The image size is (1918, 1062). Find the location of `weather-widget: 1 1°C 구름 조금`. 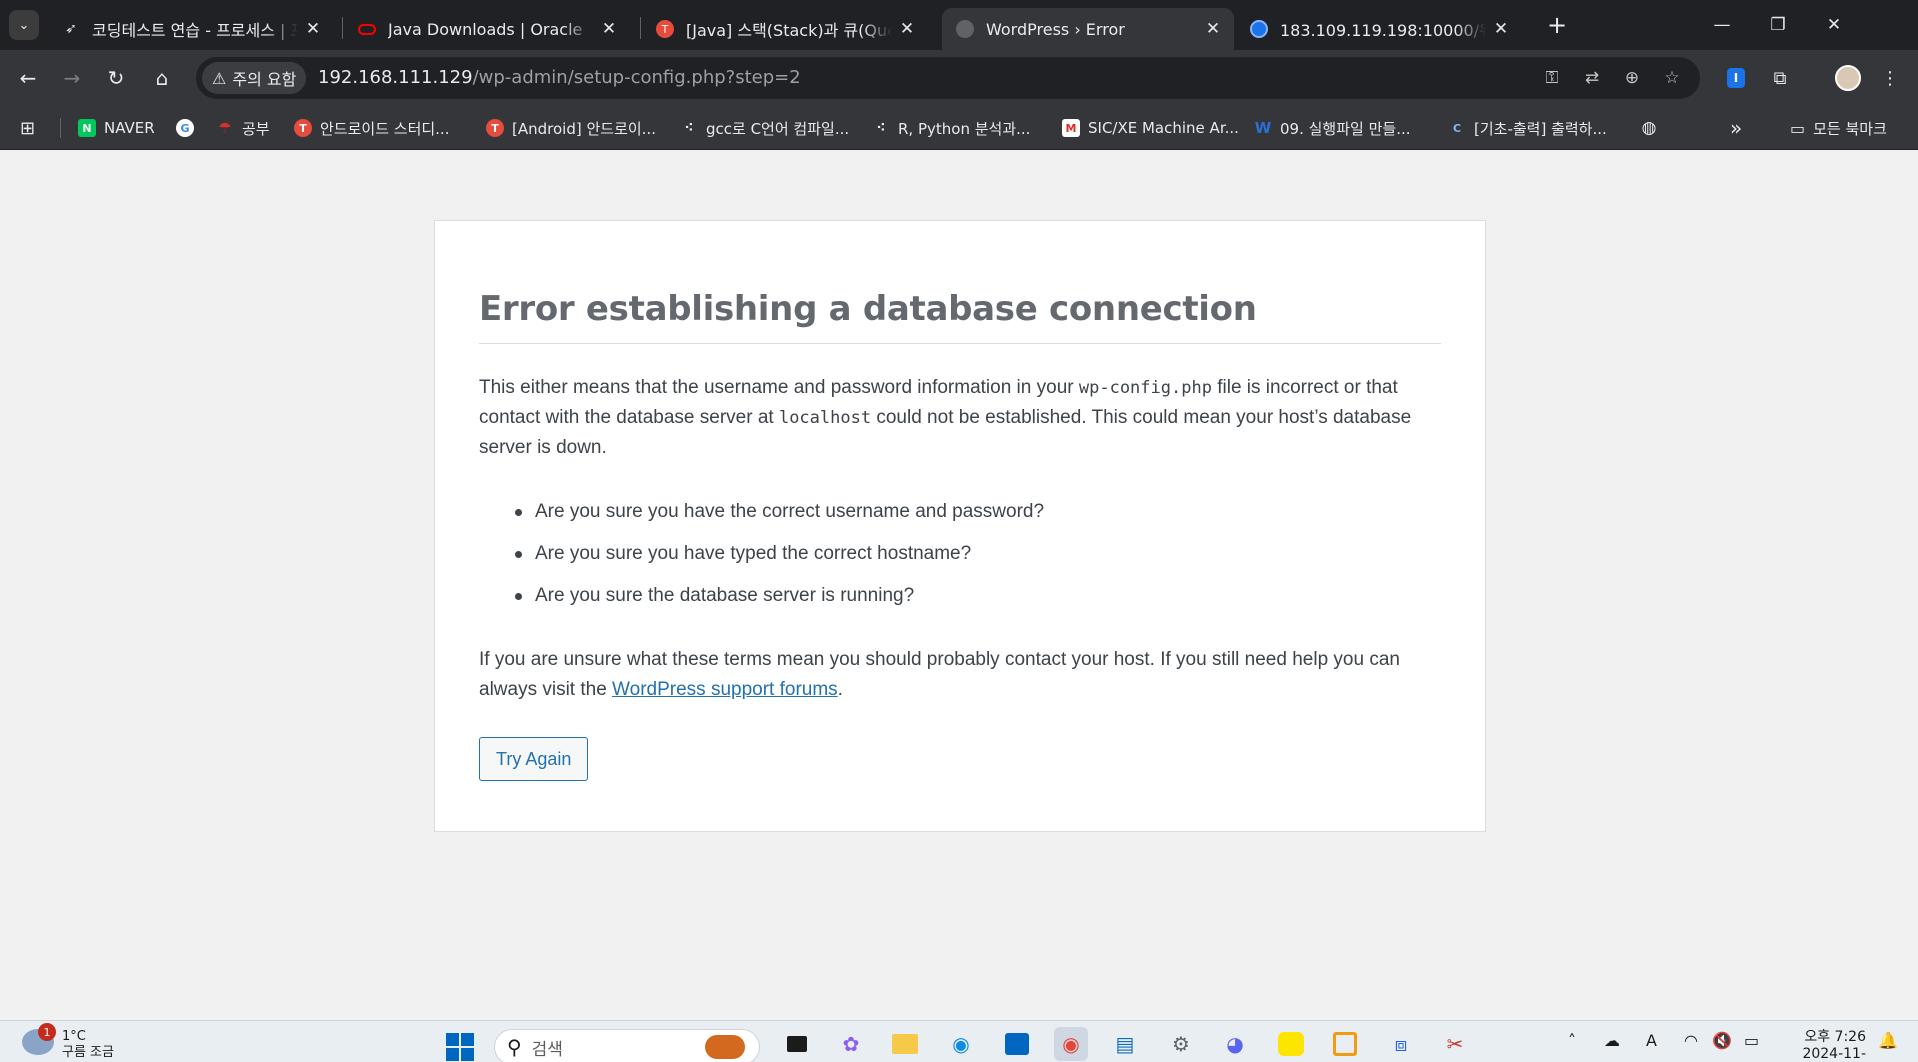

weather-widget: 1 1°C 구름 조금 is located at coordinates (68, 1042).